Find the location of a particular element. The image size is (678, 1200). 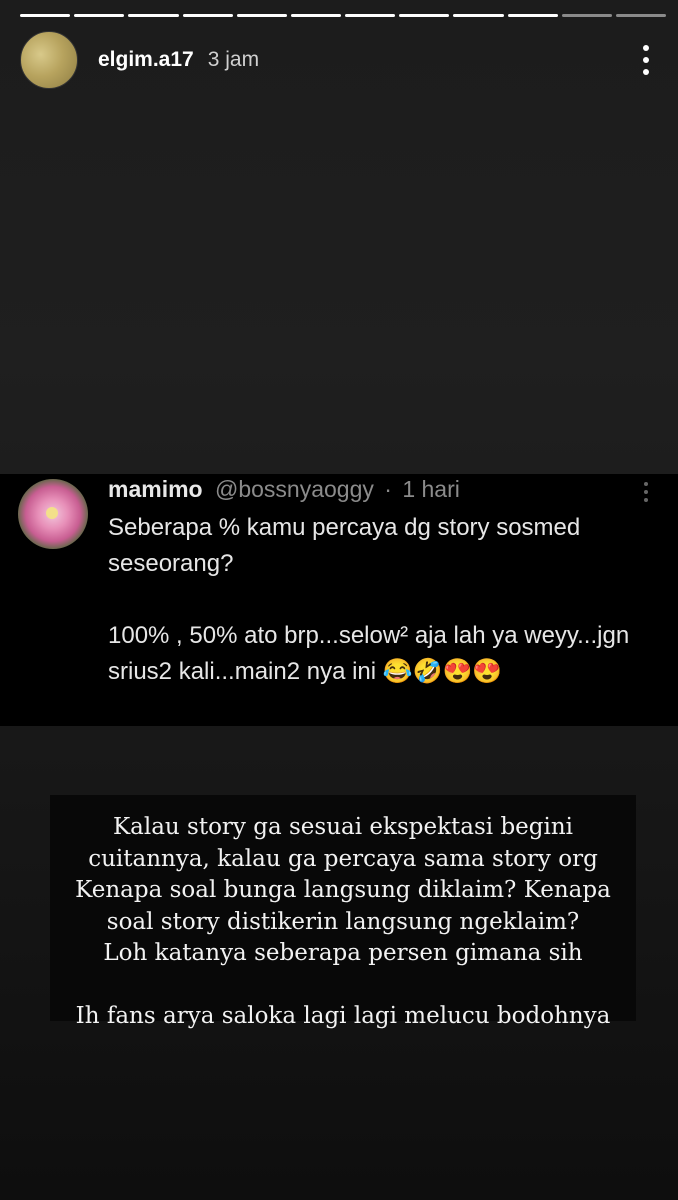

caption-line: Loh katanya seberapa persen gimana sih is located at coordinates (343, 953).